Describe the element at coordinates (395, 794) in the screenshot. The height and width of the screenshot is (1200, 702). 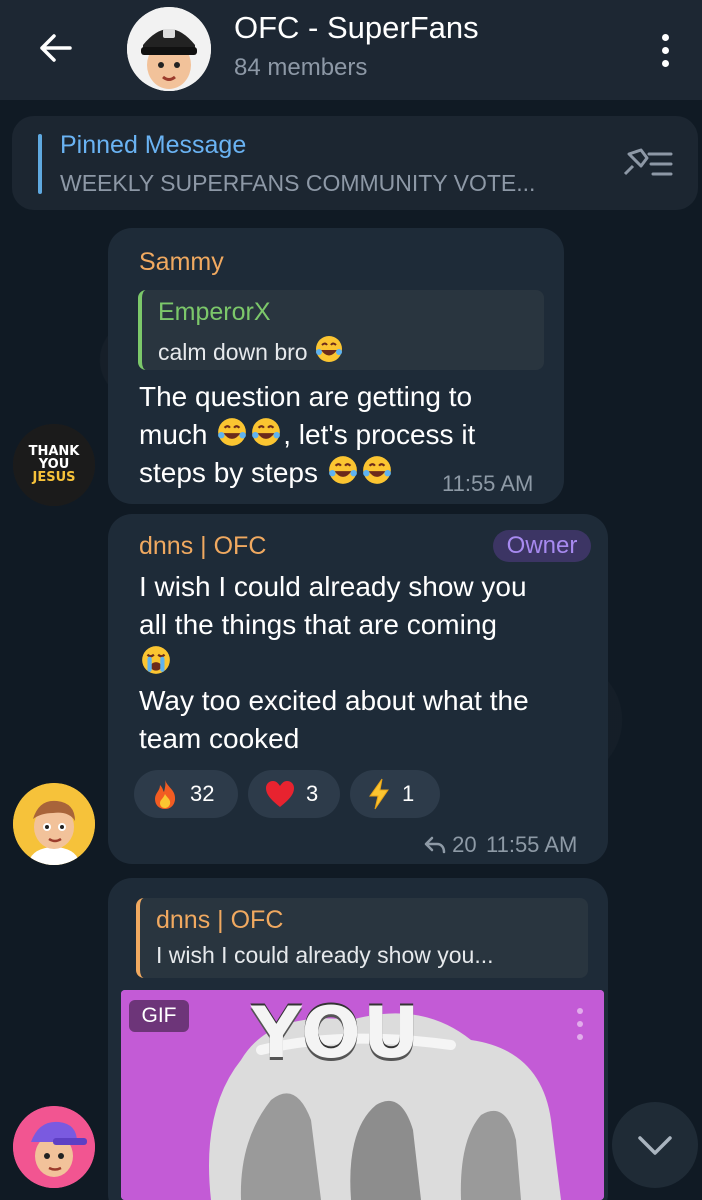
I see `reaction-lightning: 1` at that location.